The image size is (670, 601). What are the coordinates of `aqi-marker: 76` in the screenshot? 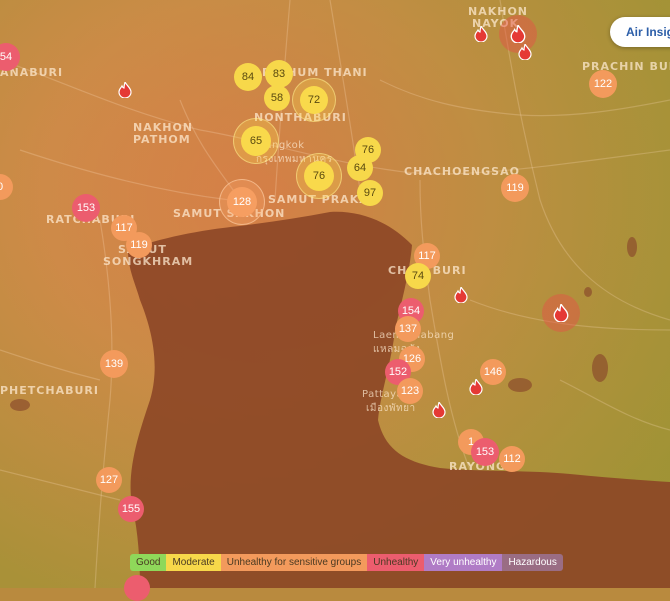 It's located at (319, 176).